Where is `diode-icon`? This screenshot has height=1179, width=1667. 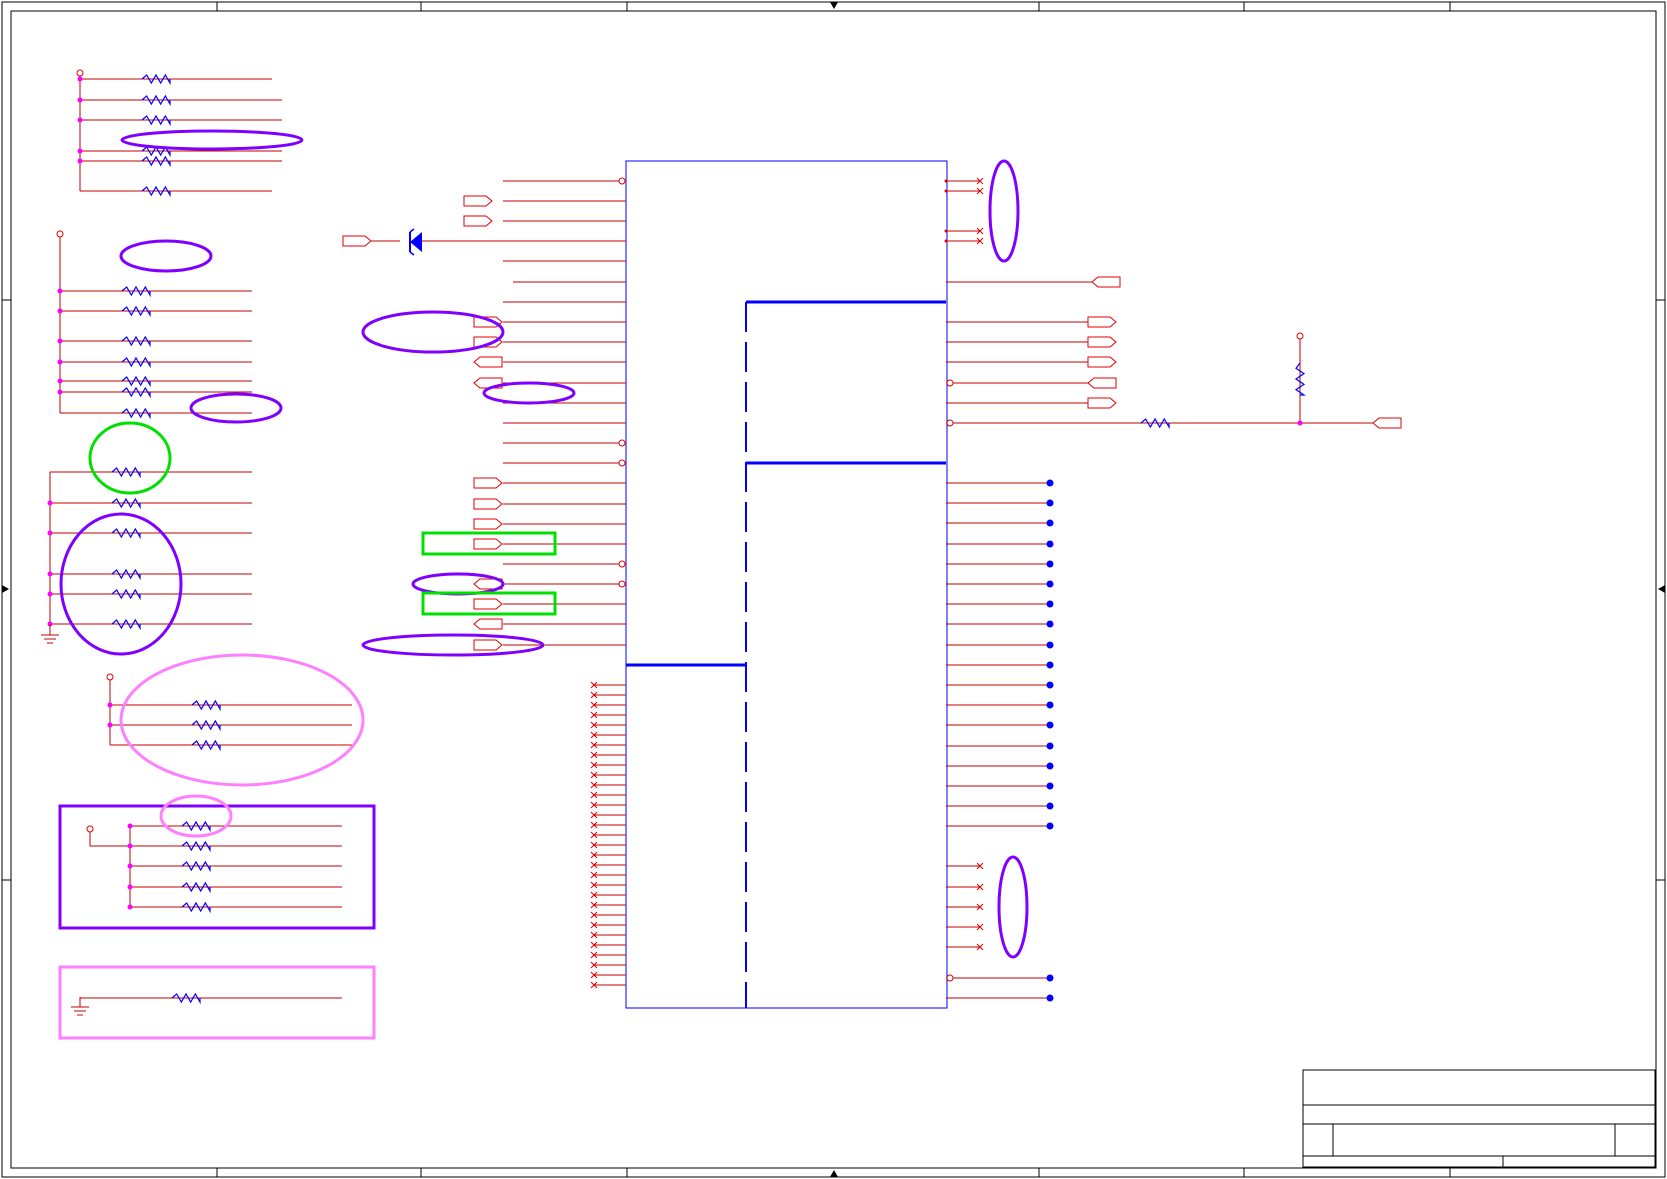 diode-icon is located at coordinates (415, 242).